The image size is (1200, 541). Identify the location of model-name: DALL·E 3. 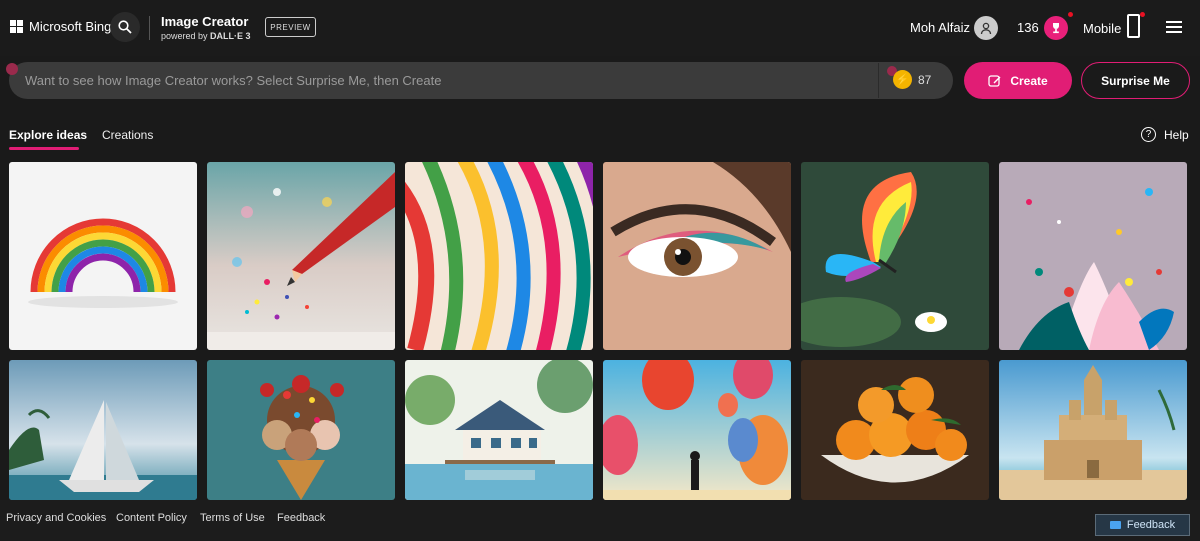
(230, 36).